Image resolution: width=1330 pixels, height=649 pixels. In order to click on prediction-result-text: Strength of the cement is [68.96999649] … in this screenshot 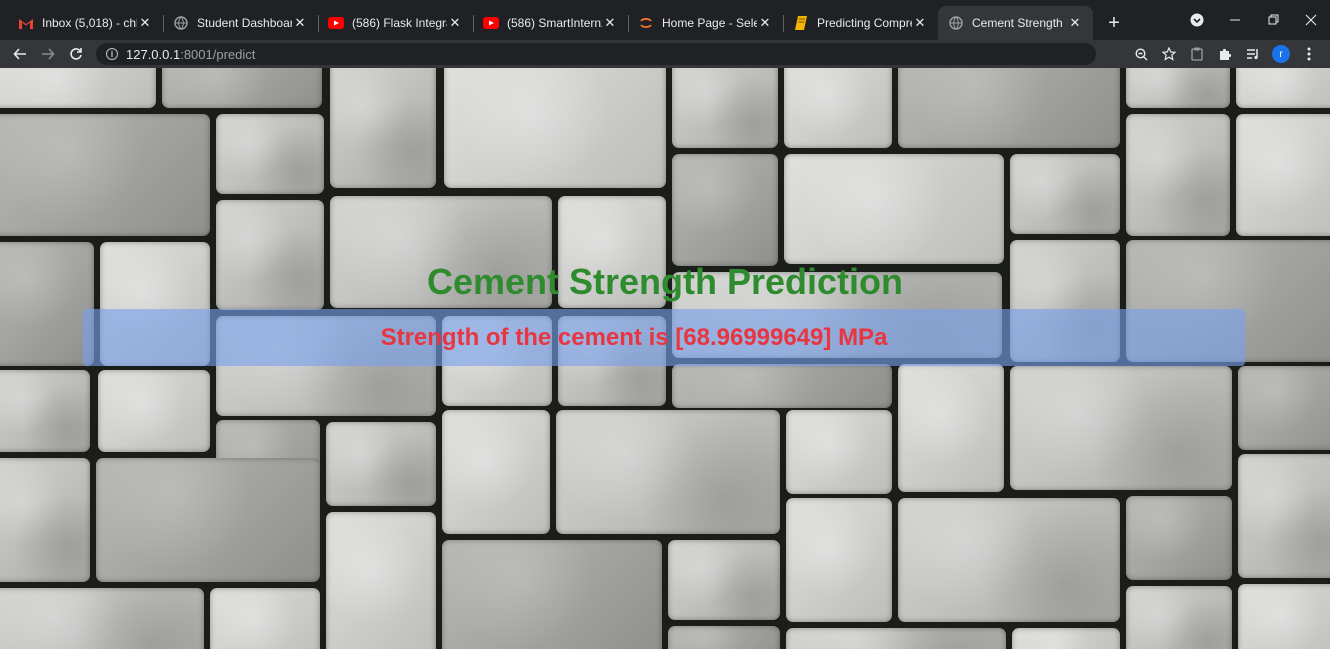, I will do `click(634, 337)`.